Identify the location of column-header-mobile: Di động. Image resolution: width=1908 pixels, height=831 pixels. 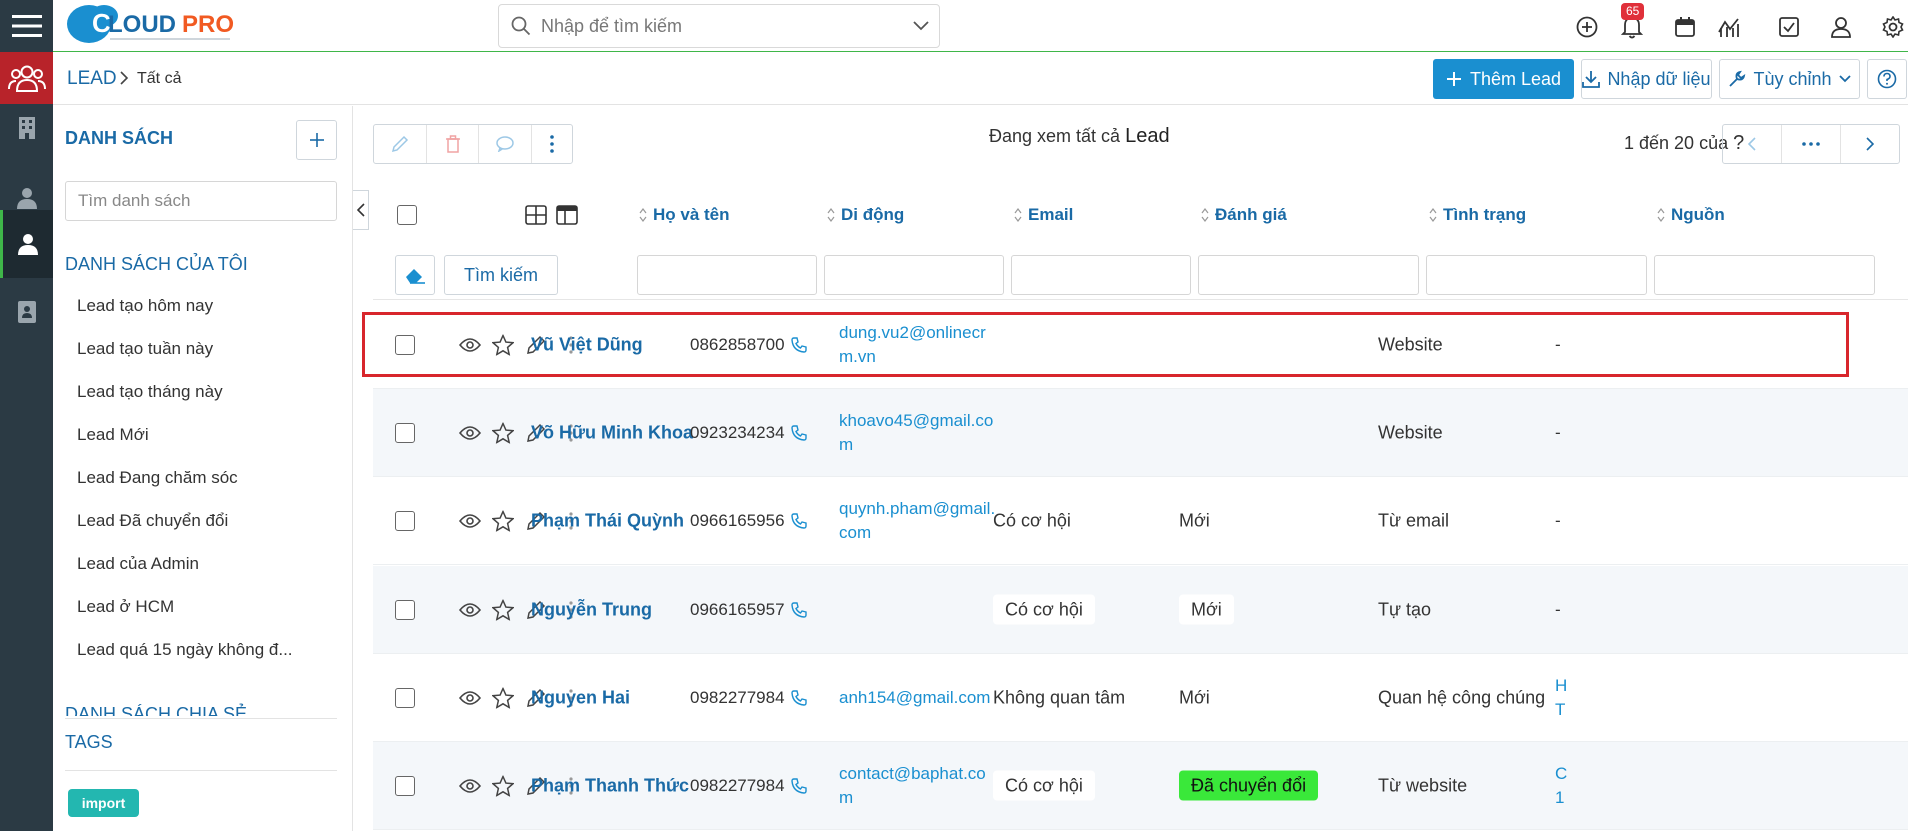
(865, 215).